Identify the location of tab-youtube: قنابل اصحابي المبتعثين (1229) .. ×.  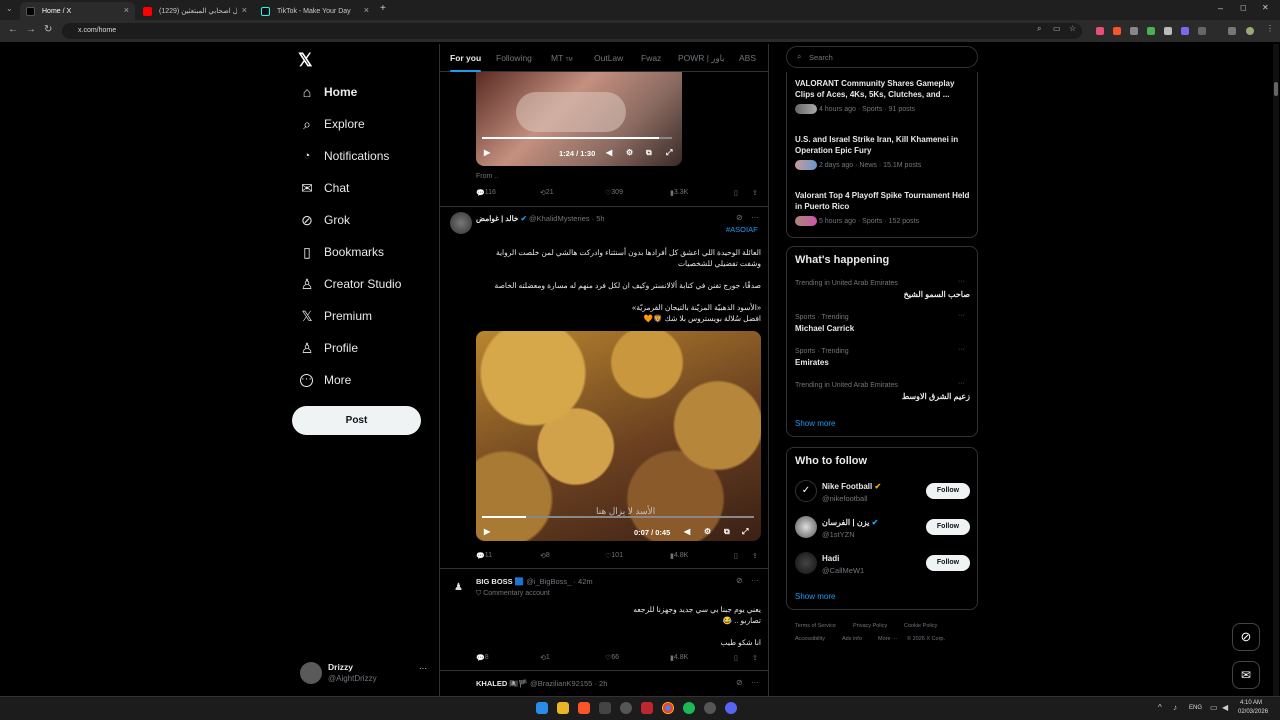
(195, 11).